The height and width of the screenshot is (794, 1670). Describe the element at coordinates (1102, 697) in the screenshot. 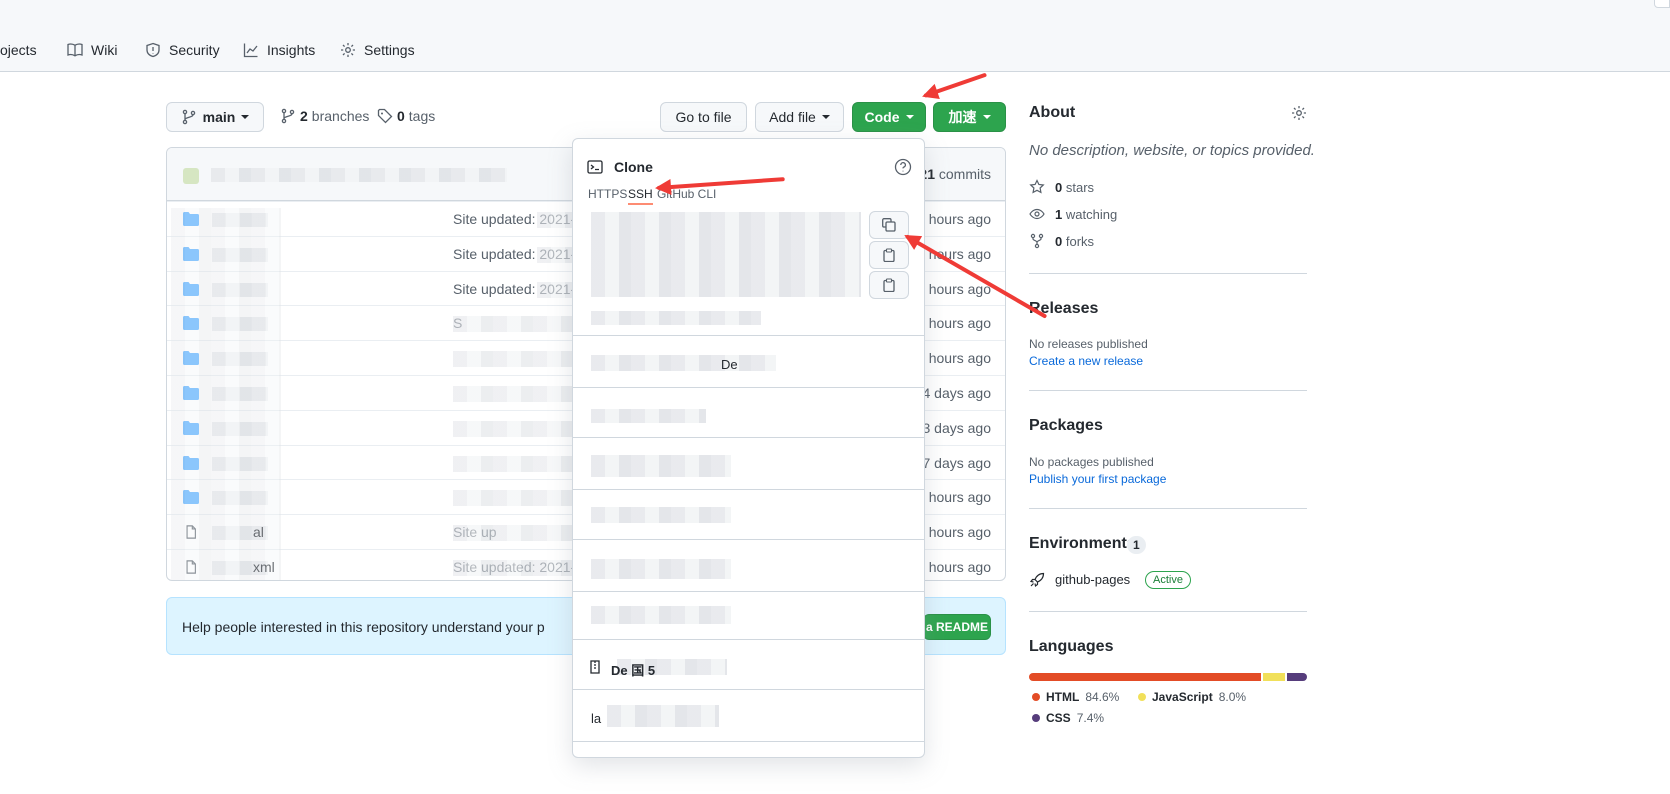

I see `language-percent: 84.6%` at that location.